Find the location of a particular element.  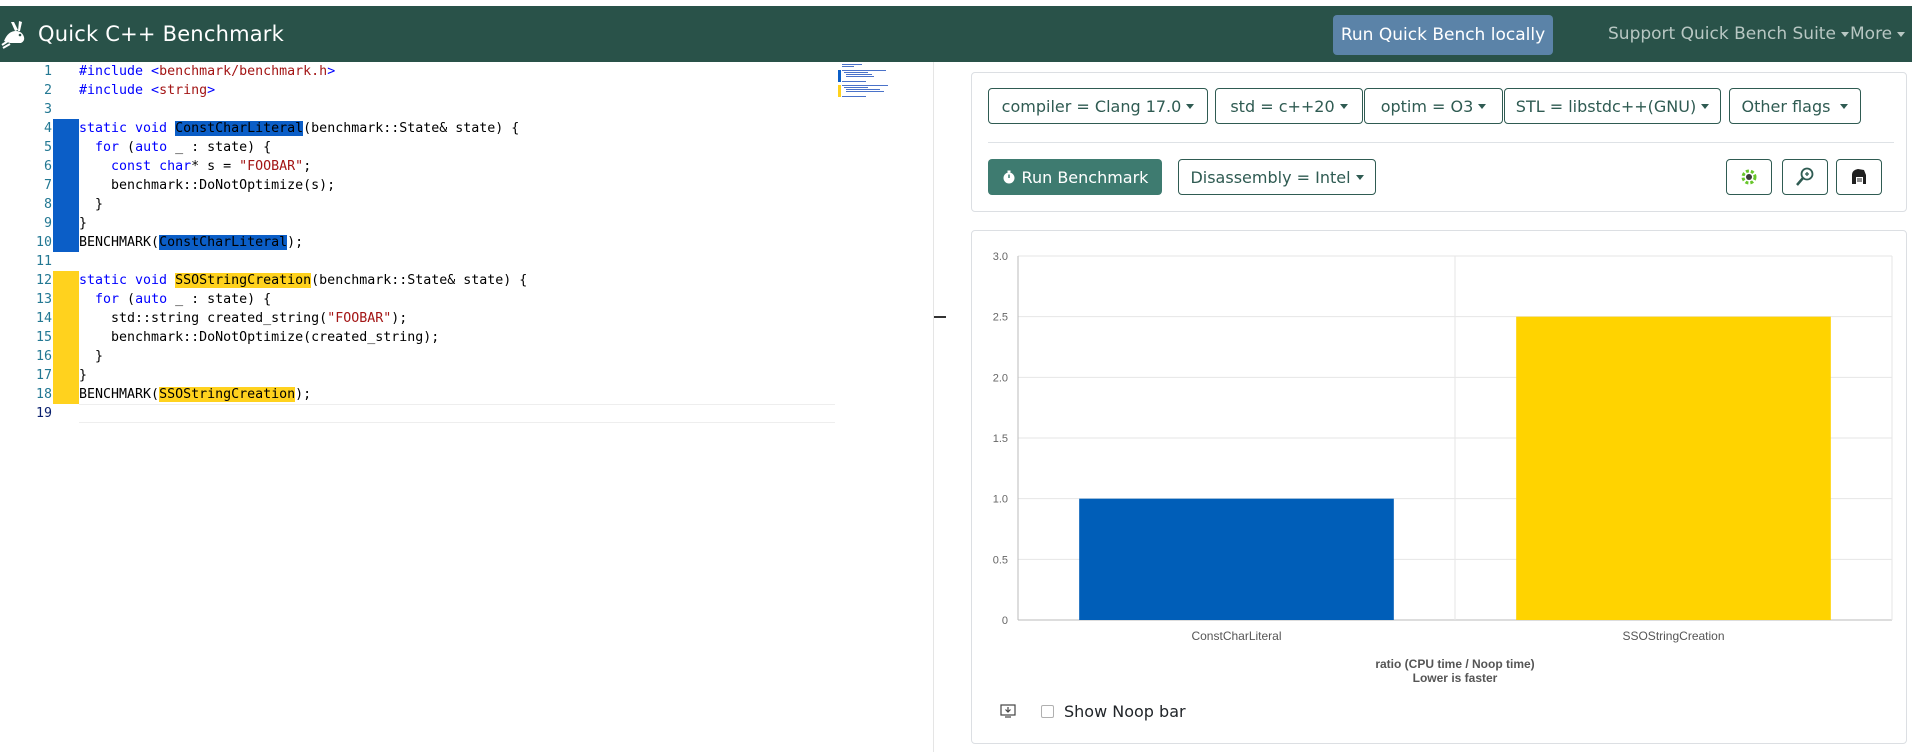

line-number: 13 is located at coordinates (43, 299).